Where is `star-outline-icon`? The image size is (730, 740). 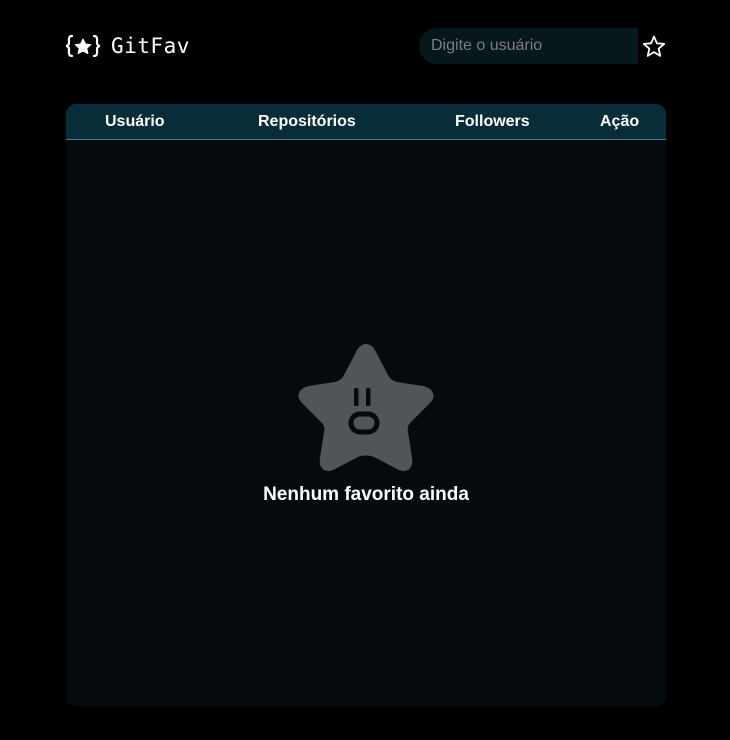
star-outline-icon is located at coordinates (654, 46).